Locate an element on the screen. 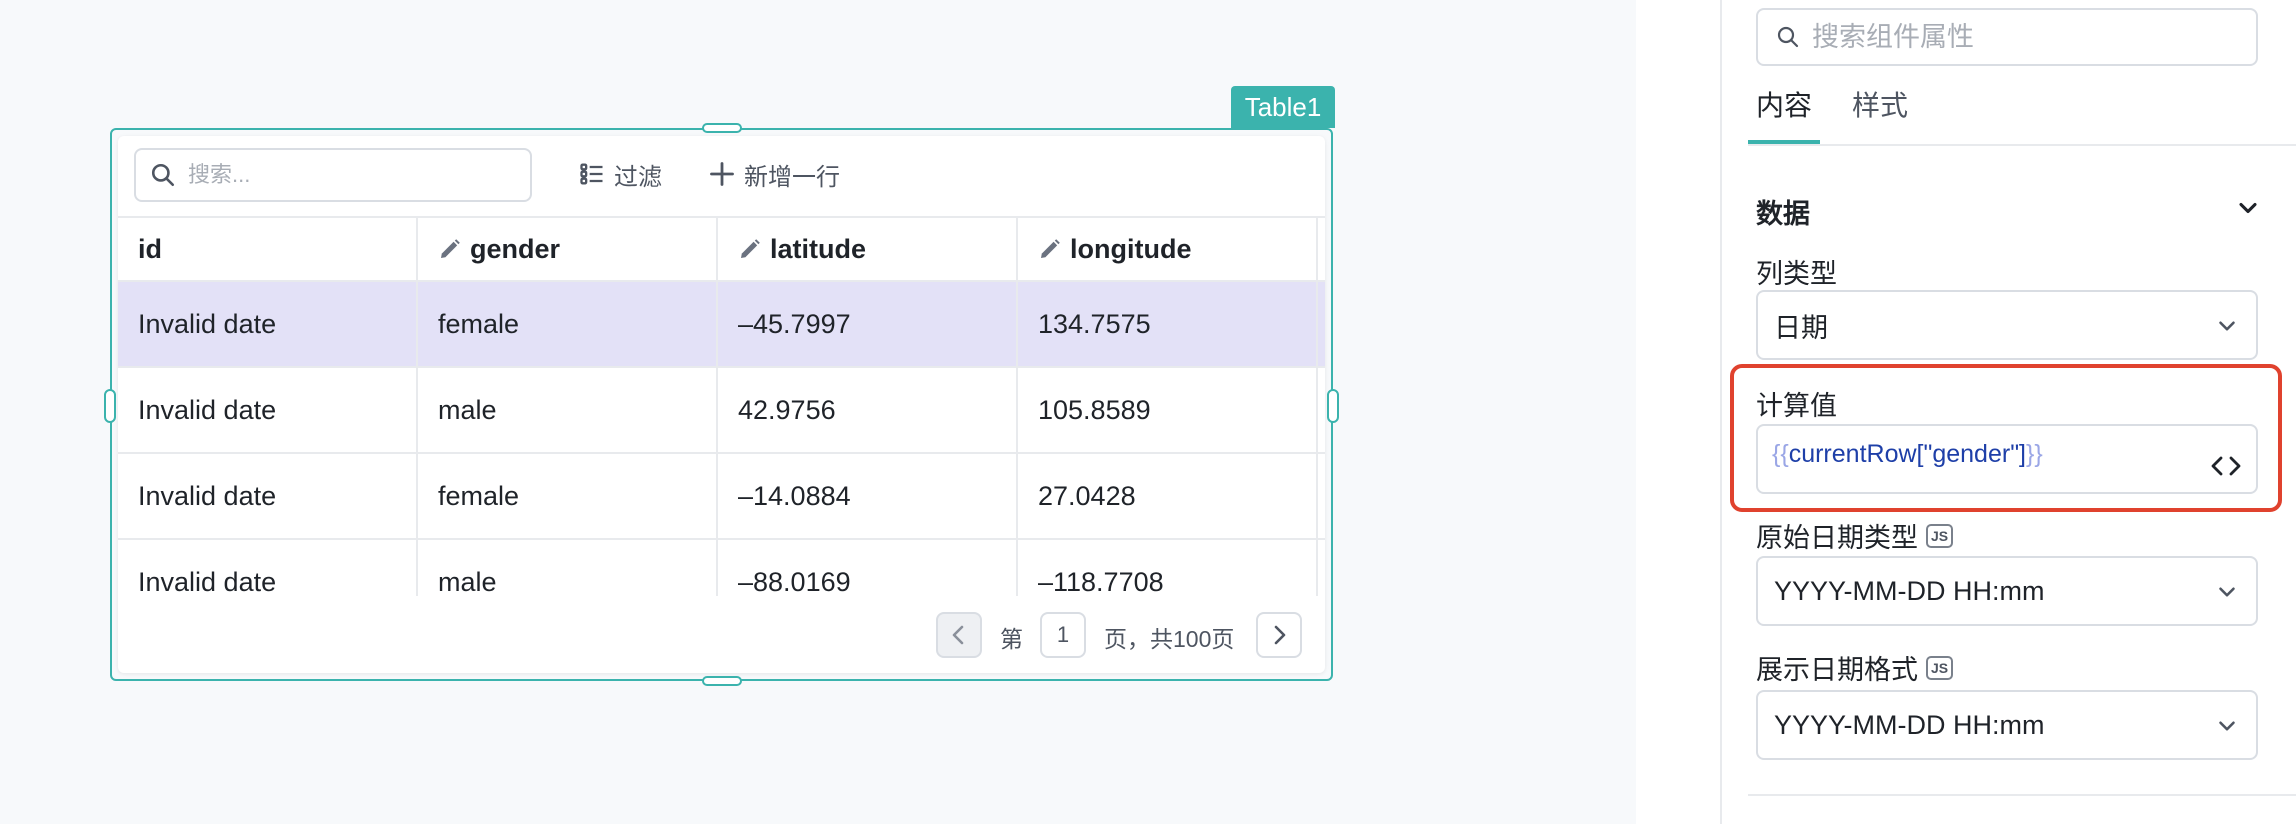 The height and width of the screenshot is (824, 2296). table-row: Invalid date female –45.7997 134.7575 is located at coordinates (721, 325).